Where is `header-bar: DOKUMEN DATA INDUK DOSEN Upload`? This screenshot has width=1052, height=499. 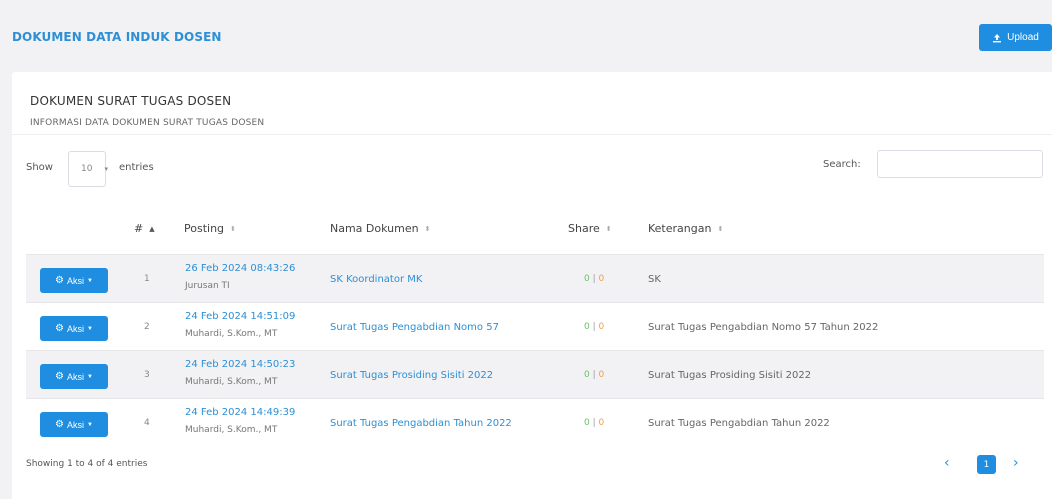 header-bar: DOKUMEN DATA INDUK DOSEN Upload is located at coordinates (526, 36).